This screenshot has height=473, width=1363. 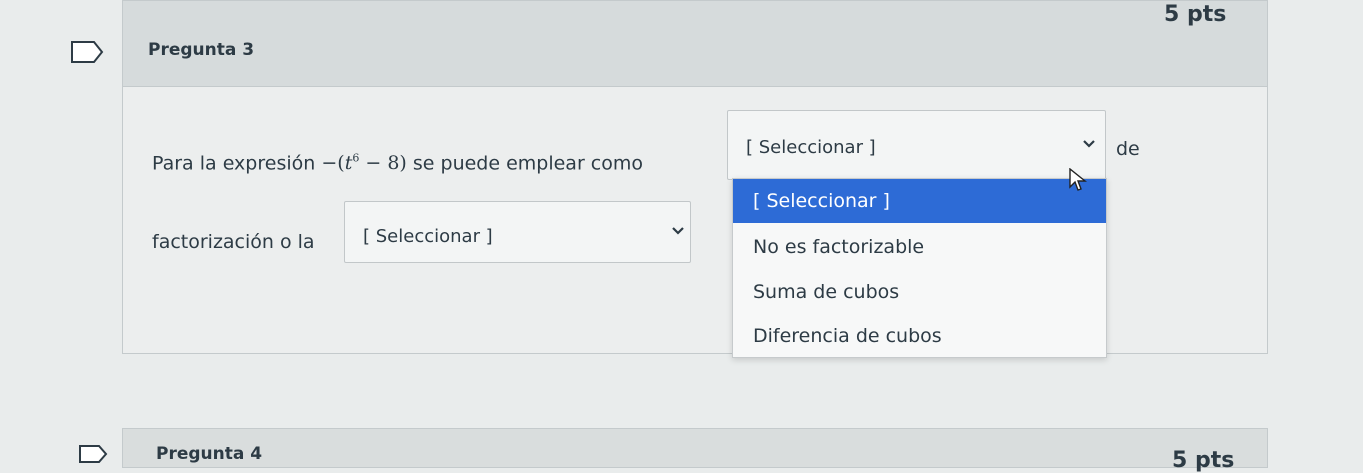 What do you see at coordinates (811, 147) in the screenshot?
I see `dropdown-1-value: [ Seleccionar ]` at bounding box center [811, 147].